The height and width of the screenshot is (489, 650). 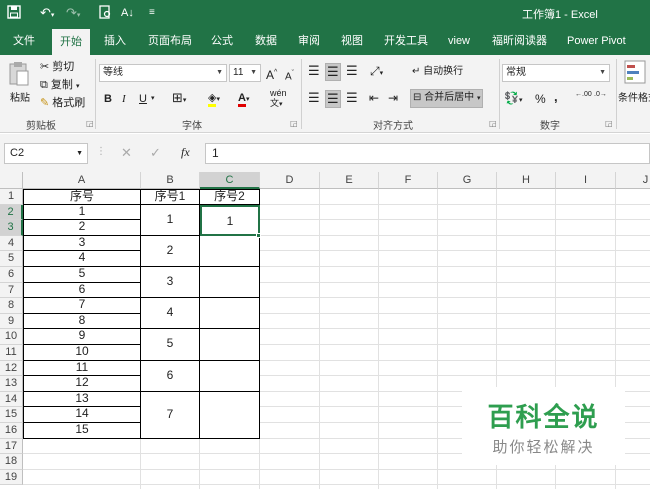 What do you see at coordinates (314, 71) in the screenshot?
I see `align-top-icon: ☰` at bounding box center [314, 71].